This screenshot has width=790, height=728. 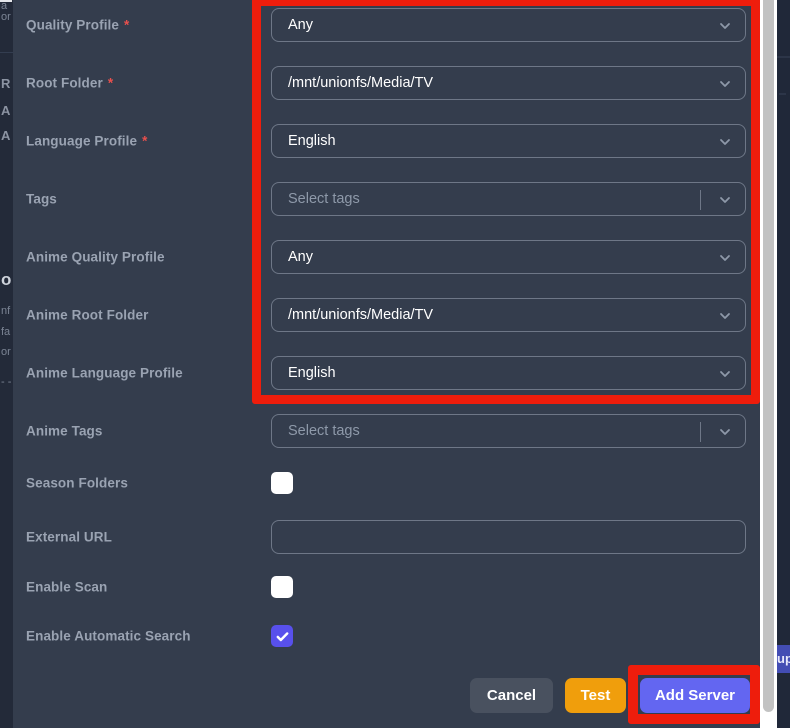 I want to click on add-server-button: Add Server, so click(x=695, y=695).